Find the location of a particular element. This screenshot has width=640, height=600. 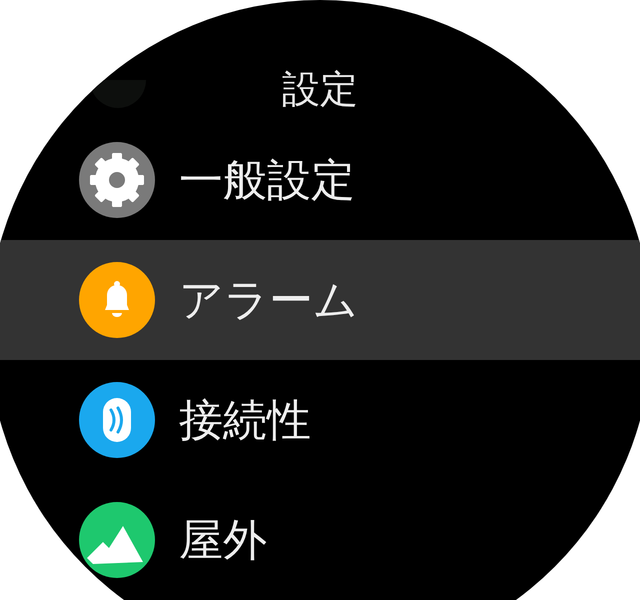

menu-item-label: アラーム is located at coordinates (268, 301).